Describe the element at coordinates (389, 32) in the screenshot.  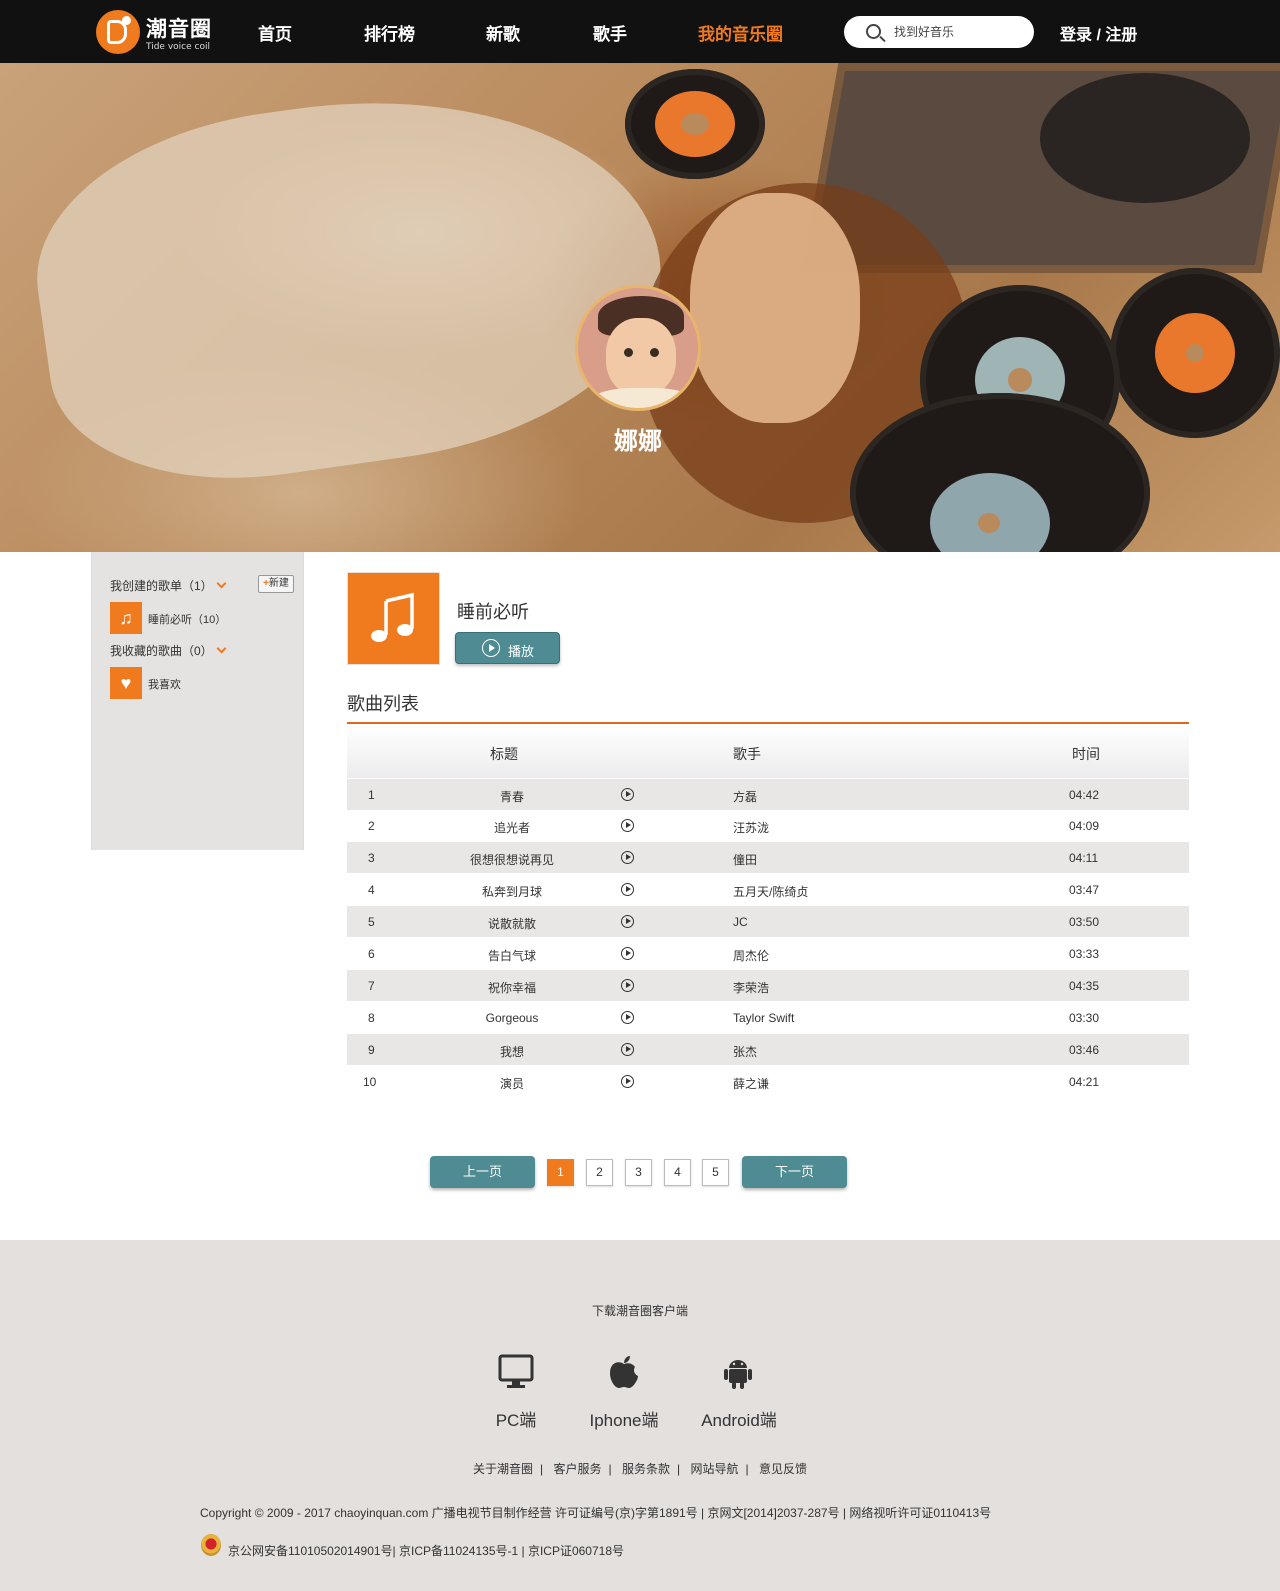
I see `nav-charts: 排行榜` at that location.